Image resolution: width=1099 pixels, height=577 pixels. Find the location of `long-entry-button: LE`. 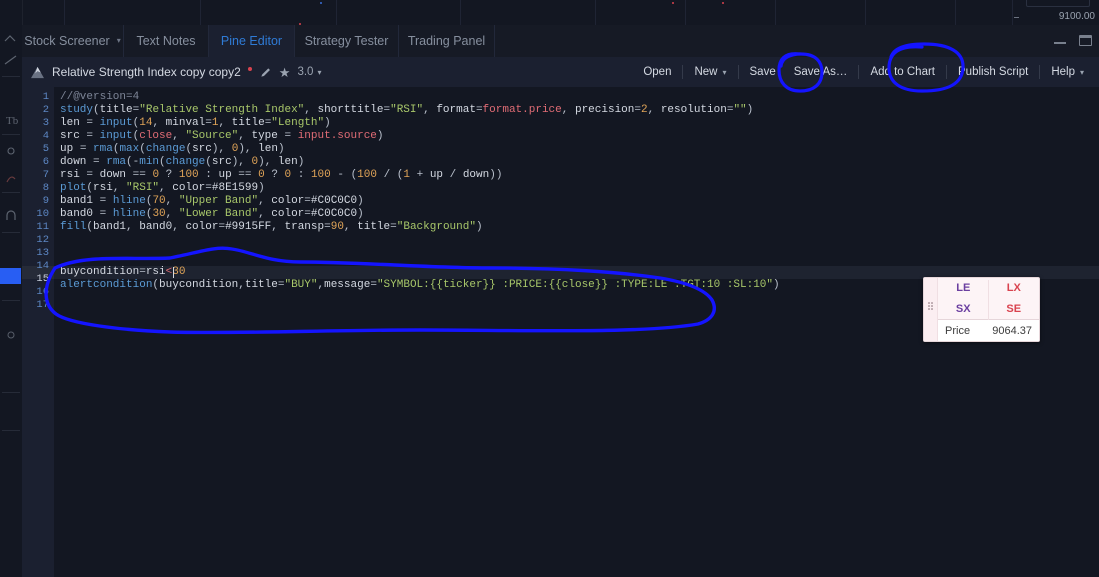

long-entry-button: LE is located at coordinates (963, 288).